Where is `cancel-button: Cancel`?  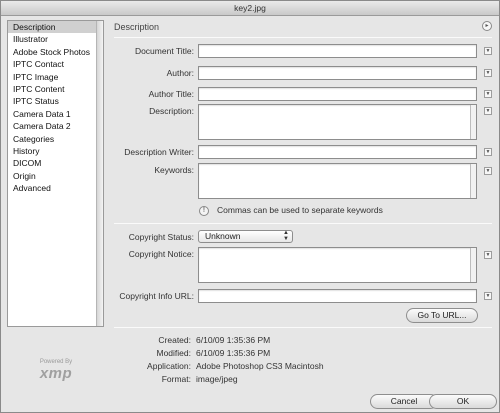
cancel-button: Cancel is located at coordinates (404, 401).